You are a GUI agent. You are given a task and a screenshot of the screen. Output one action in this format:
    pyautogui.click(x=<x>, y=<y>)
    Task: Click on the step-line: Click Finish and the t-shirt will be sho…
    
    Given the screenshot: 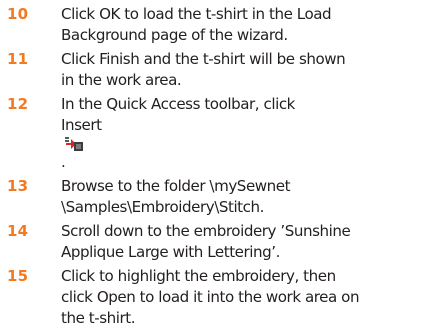 What is the action you would take?
    pyautogui.click(x=203, y=59)
    